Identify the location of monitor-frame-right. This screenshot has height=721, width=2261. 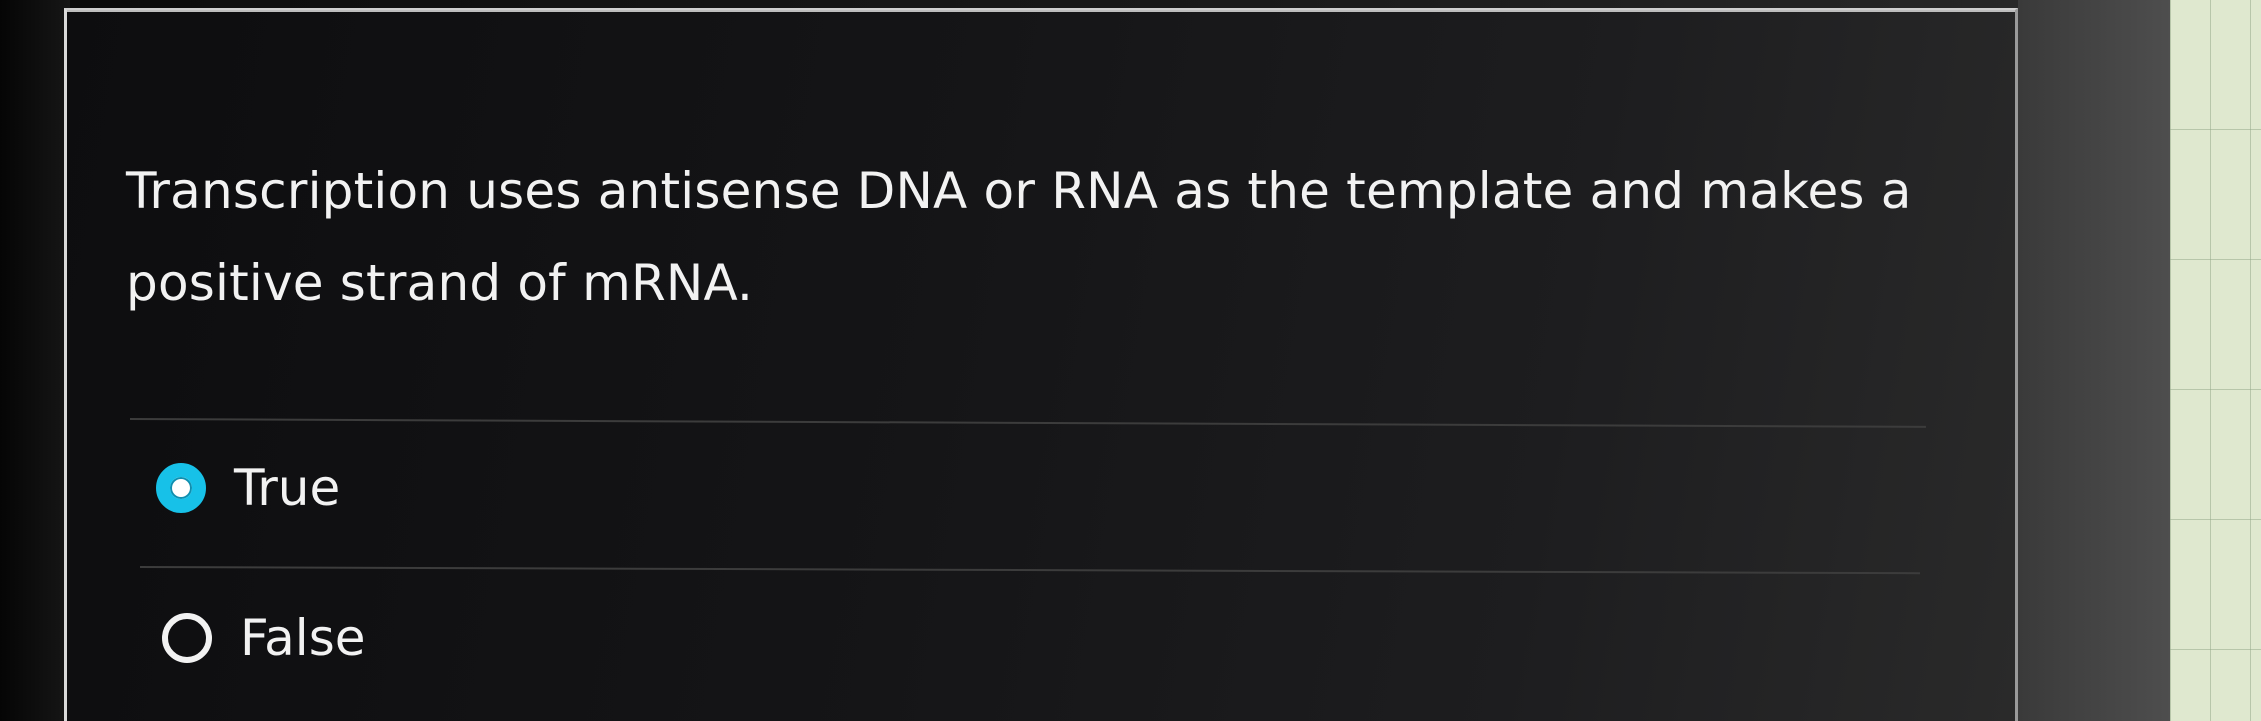
(2103, 360).